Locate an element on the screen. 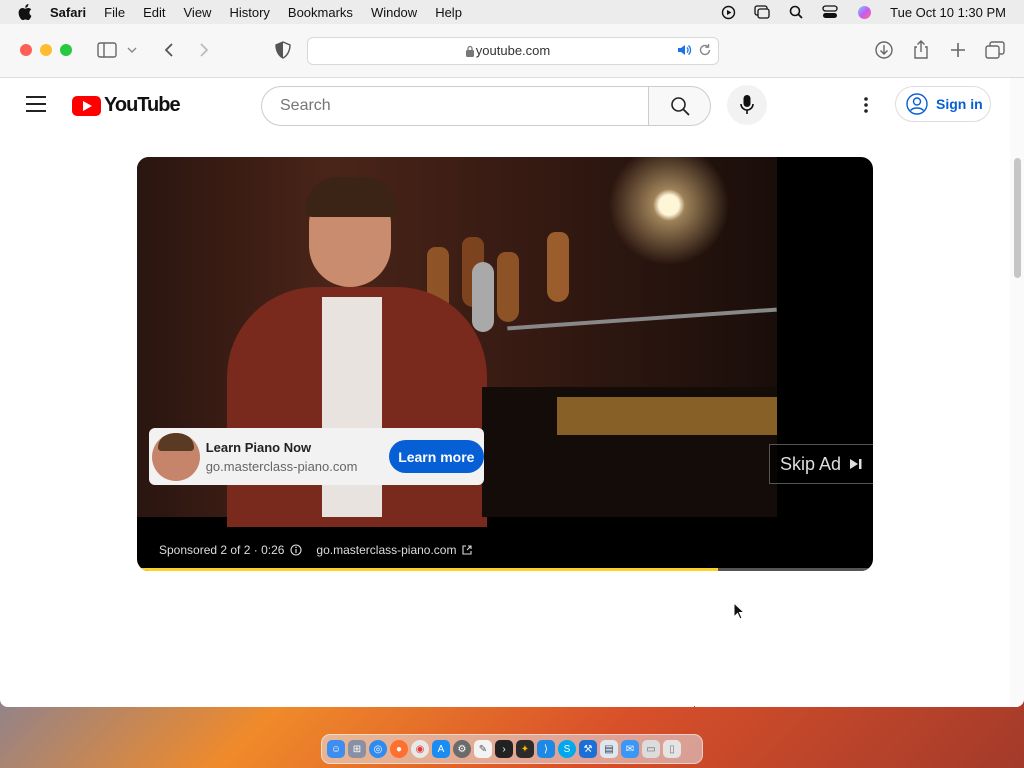  youtube-play-logo-icon is located at coordinates (86, 105).